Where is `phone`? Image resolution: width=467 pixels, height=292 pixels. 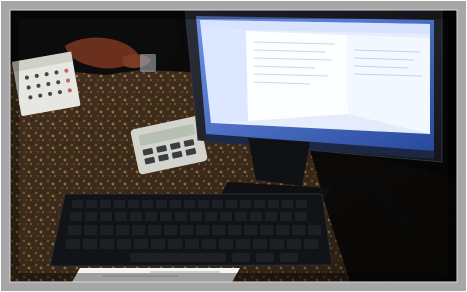
phone is located at coordinates (148, 63).